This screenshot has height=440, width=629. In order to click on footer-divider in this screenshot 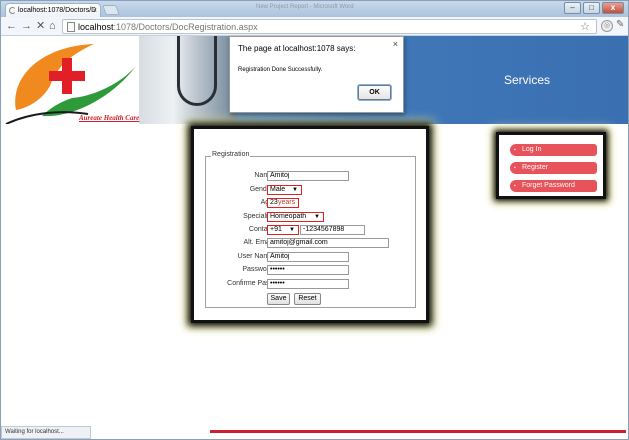, I will do `click(418, 431)`.